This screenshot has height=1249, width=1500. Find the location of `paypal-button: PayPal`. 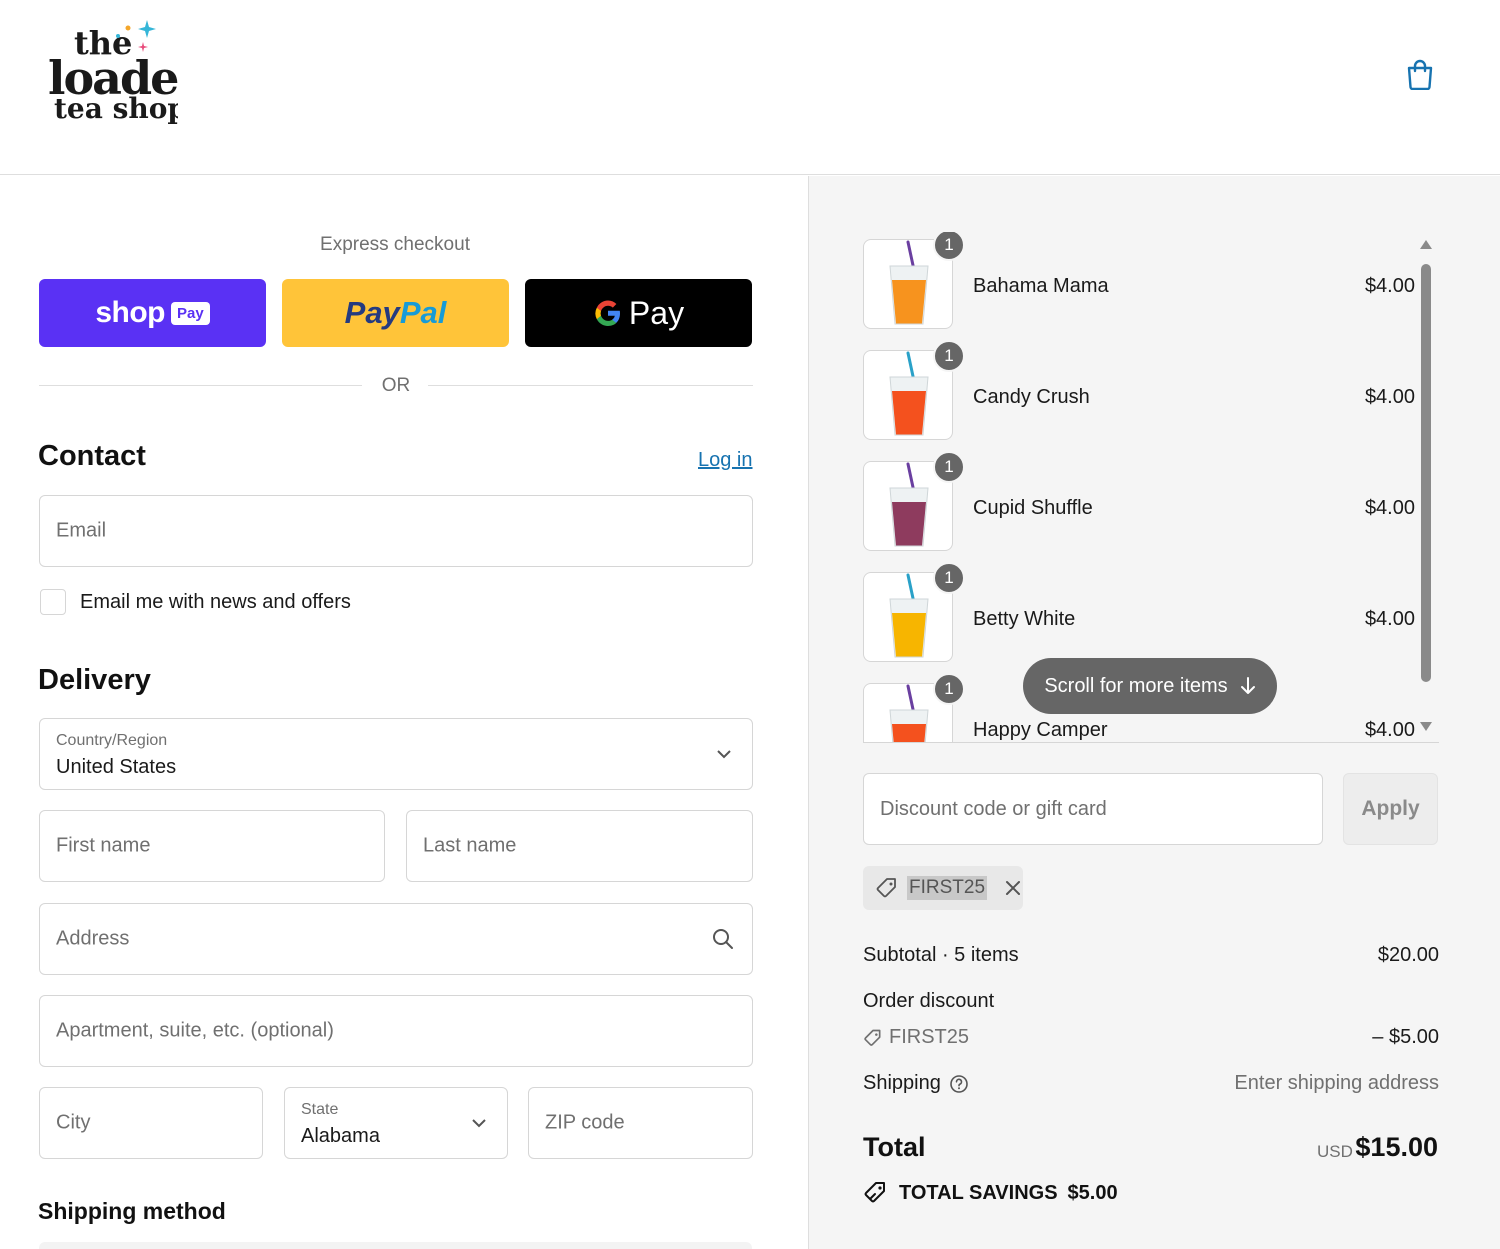

paypal-button: PayPal is located at coordinates (395, 313).